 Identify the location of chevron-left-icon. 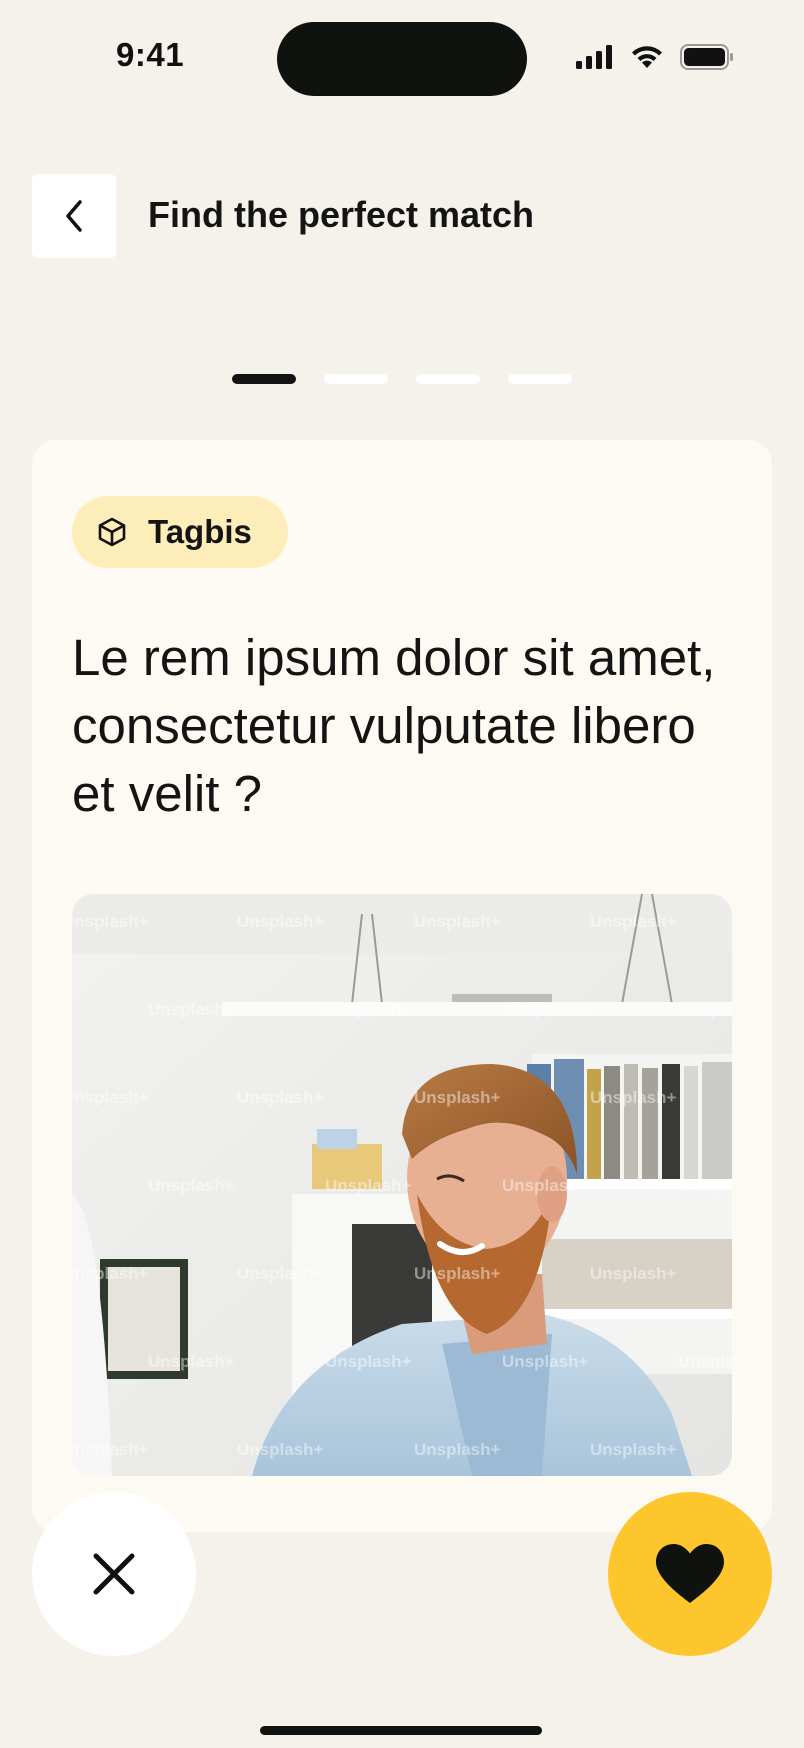
(74, 216).